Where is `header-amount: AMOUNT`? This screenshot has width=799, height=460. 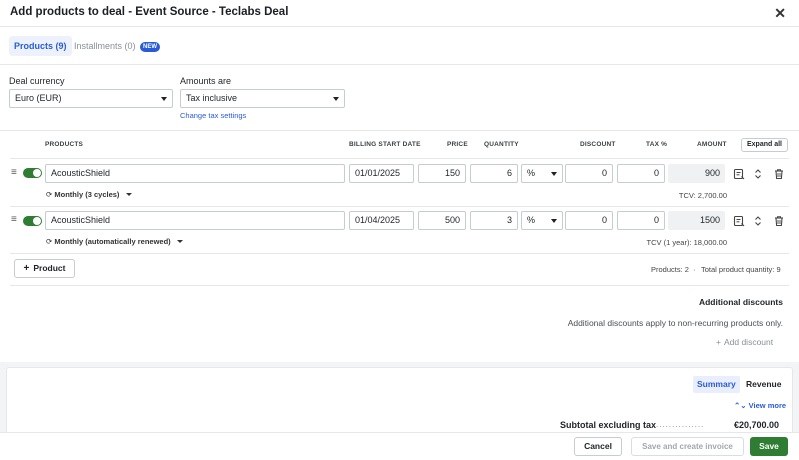 header-amount: AMOUNT is located at coordinates (712, 144).